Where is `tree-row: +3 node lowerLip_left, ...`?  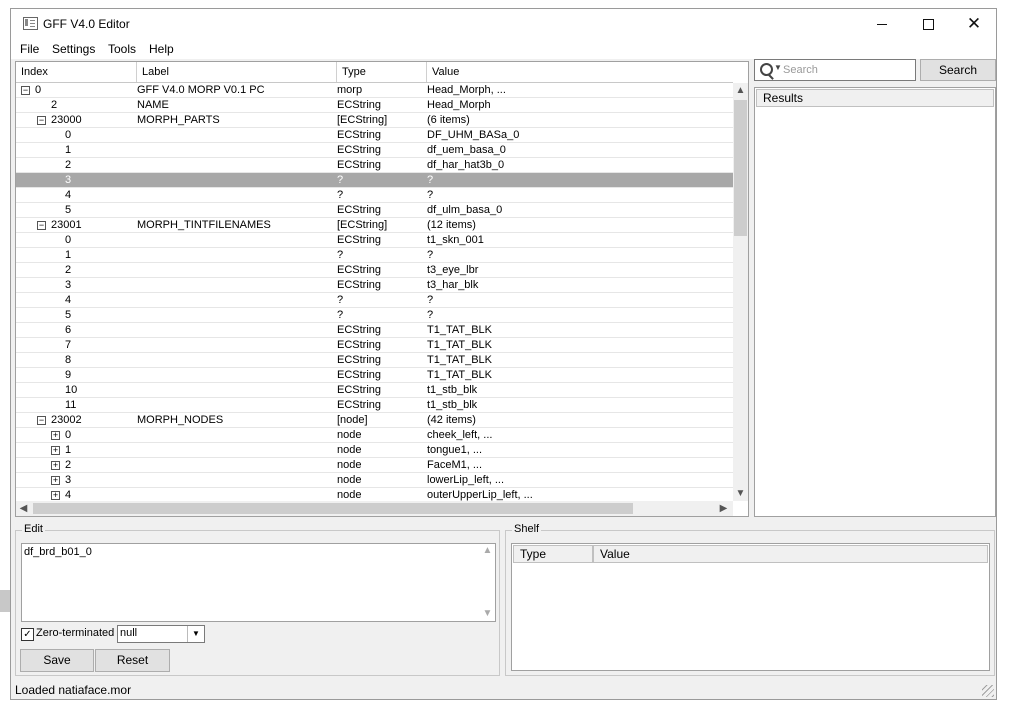
tree-row: +3 node lowerLip_left, ... is located at coordinates (374, 480).